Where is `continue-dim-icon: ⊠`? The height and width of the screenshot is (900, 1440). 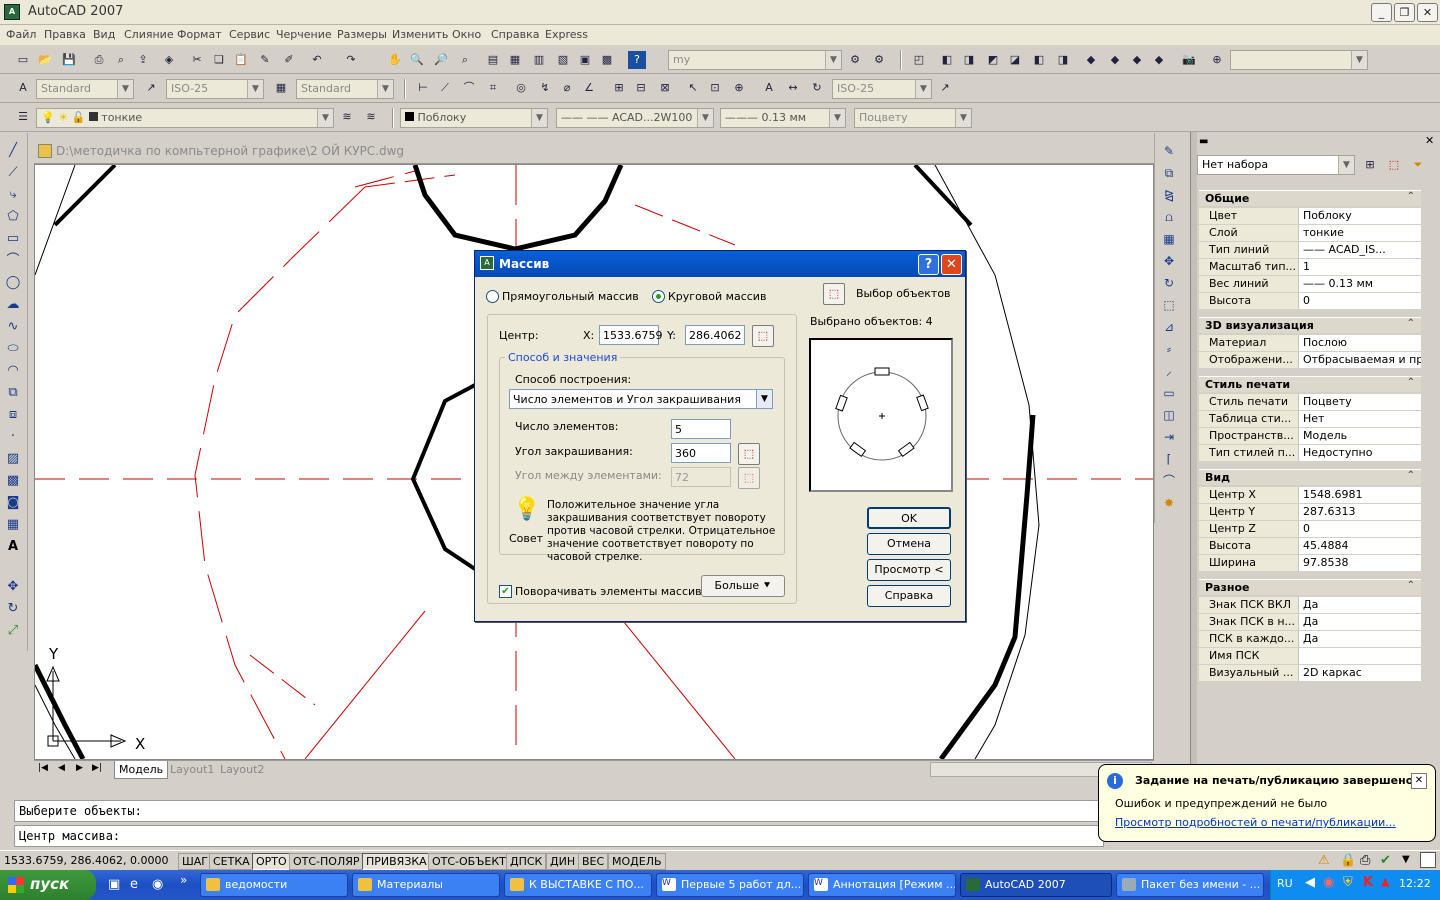 continue-dim-icon: ⊠ is located at coordinates (665, 88).